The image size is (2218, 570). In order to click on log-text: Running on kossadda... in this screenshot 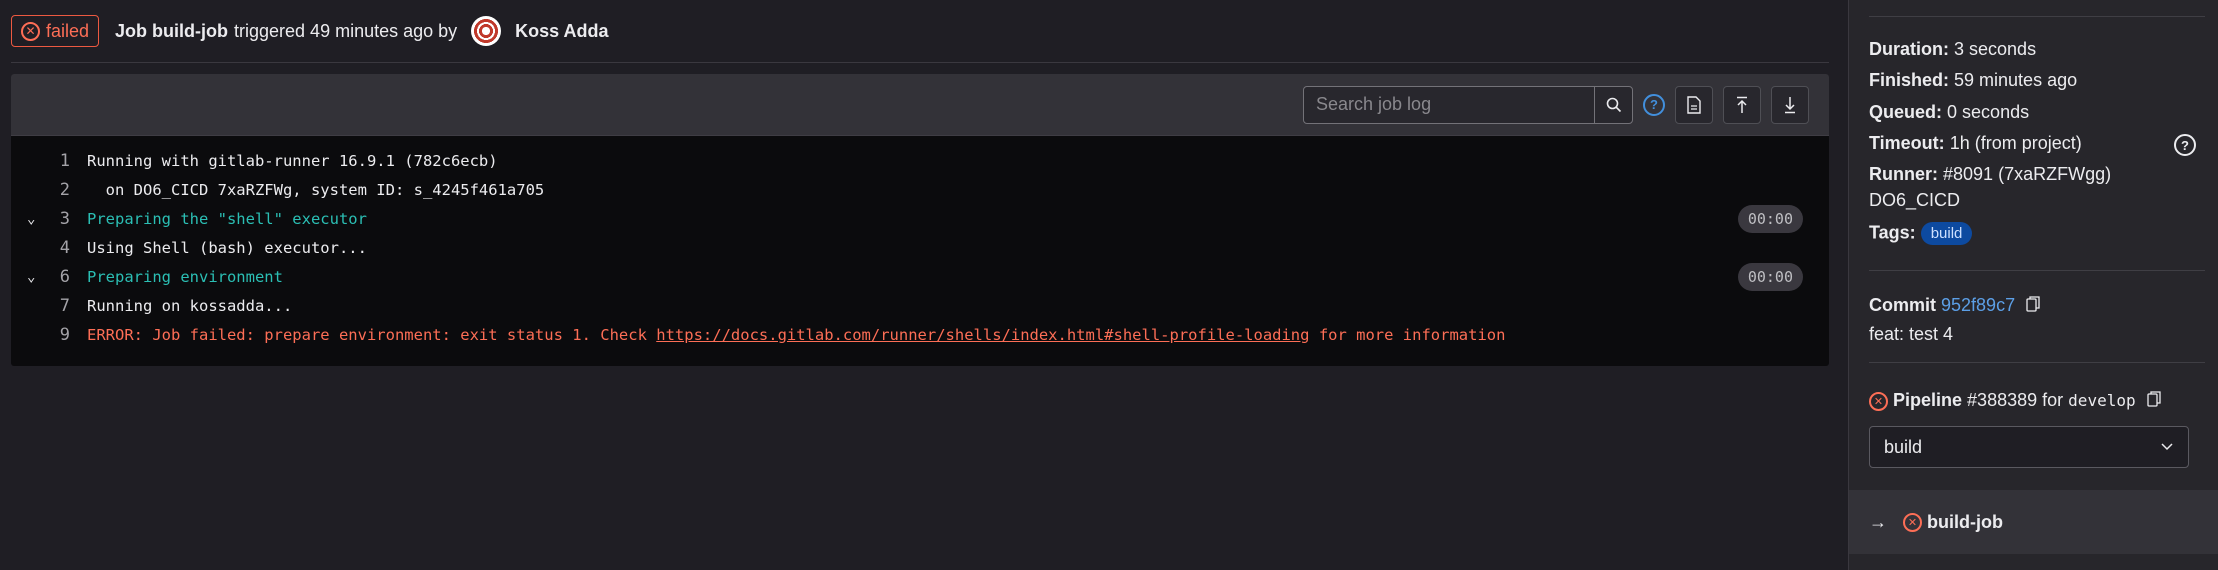, I will do `click(190, 305)`.